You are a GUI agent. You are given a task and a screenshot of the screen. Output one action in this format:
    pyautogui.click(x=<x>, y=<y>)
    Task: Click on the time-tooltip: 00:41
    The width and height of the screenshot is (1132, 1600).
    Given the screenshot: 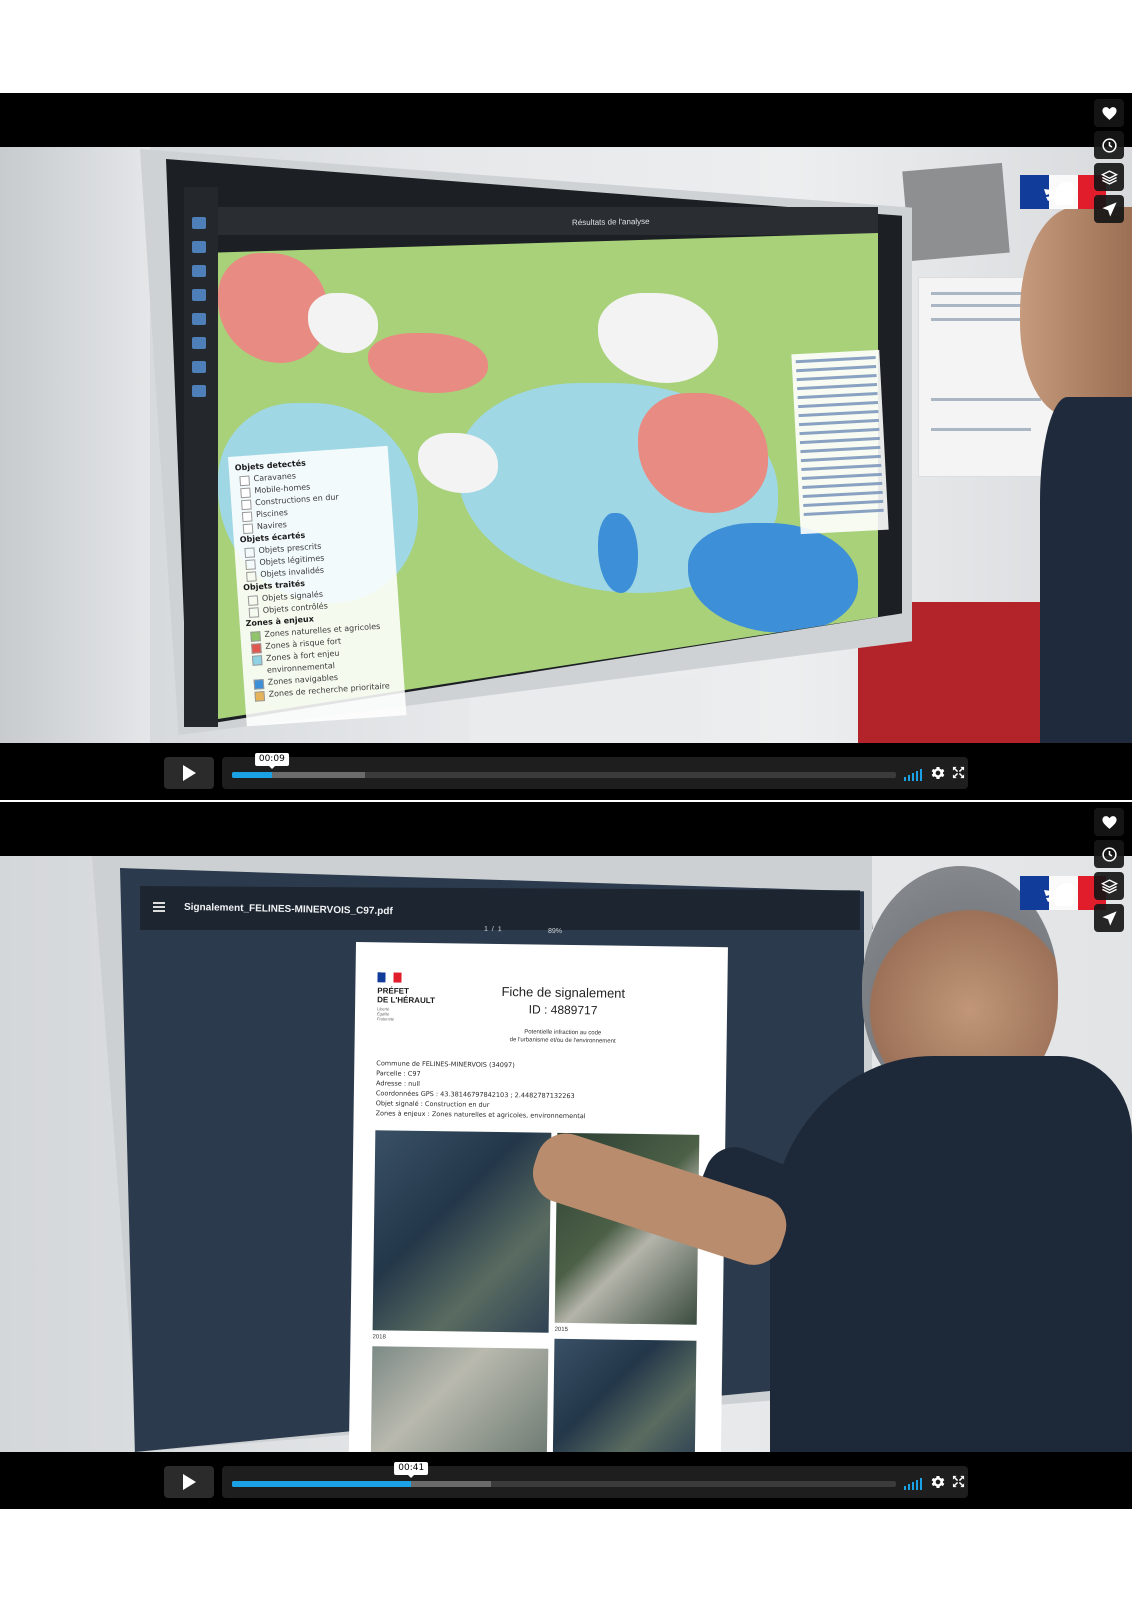 What is the action you would take?
    pyautogui.click(x=411, y=1470)
    